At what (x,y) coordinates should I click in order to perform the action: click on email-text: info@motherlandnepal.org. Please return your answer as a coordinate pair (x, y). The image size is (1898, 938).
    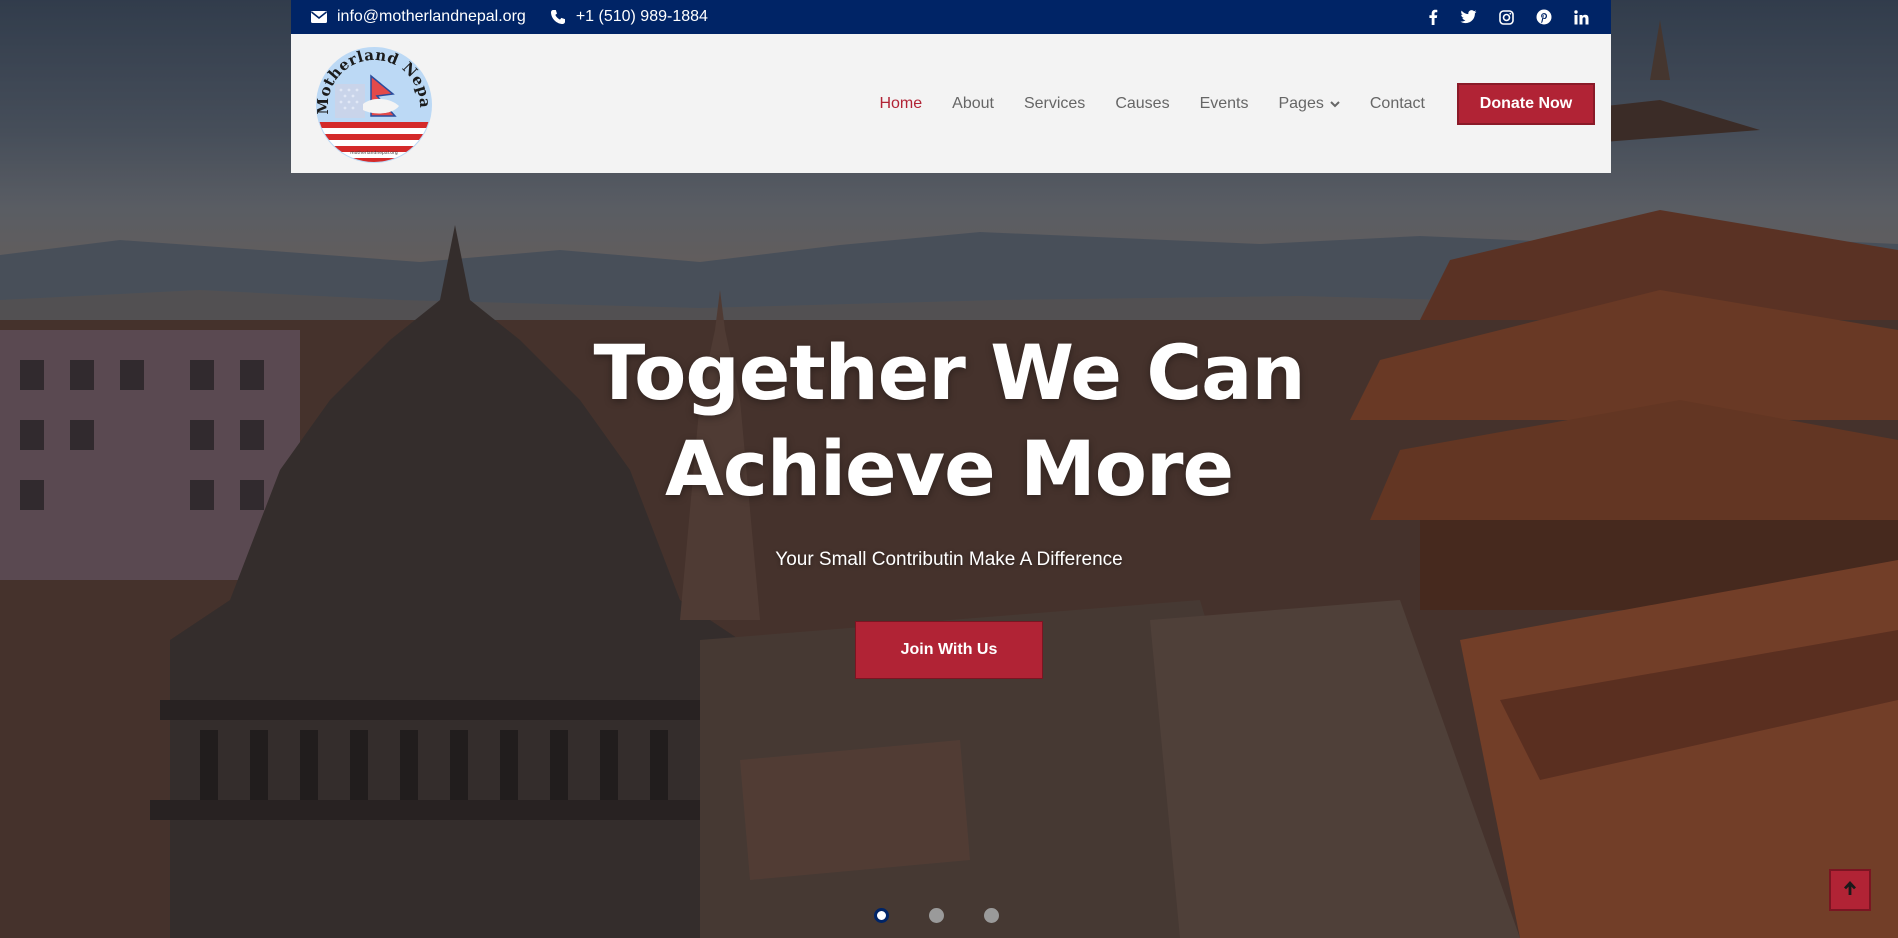
    Looking at the image, I should click on (431, 17).